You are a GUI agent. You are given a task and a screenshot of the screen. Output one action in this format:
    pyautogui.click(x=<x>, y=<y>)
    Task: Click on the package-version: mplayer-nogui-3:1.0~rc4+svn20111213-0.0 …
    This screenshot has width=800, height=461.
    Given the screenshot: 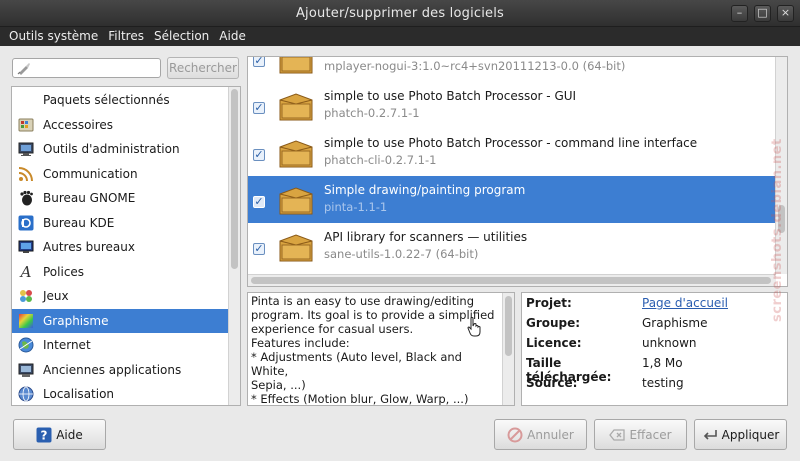 What is the action you would take?
    pyautogui.click(x=475, y=66)
    